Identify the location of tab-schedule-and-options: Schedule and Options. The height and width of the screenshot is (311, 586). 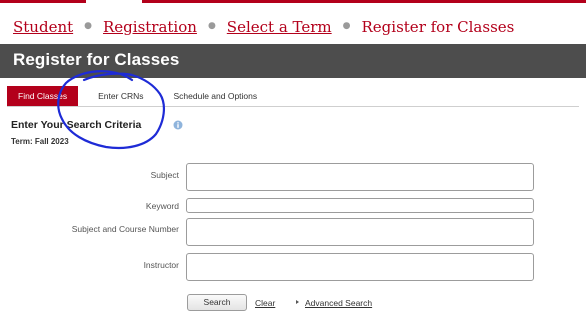
(215, 96).